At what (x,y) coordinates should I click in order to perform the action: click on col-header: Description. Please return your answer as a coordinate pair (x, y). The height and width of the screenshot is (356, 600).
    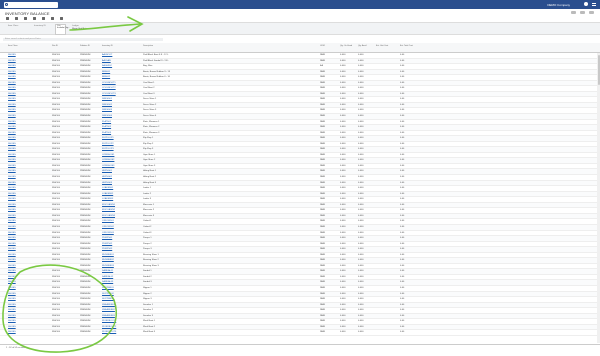
    Looking at the image, I should click on (148, 46).